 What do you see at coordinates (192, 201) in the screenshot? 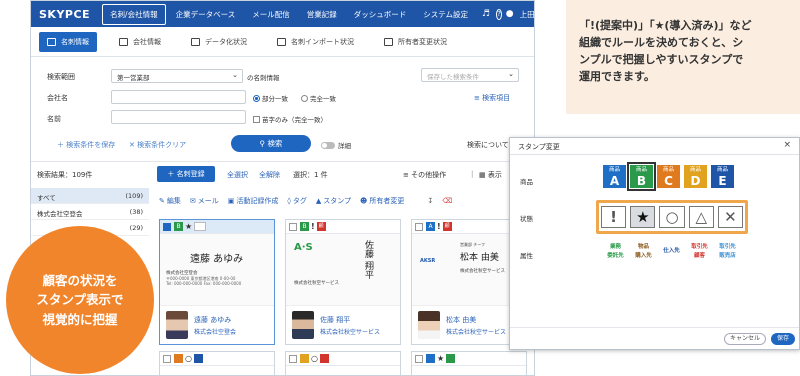
I see `mail-icon: ✉` at bounding box center [192, 201].